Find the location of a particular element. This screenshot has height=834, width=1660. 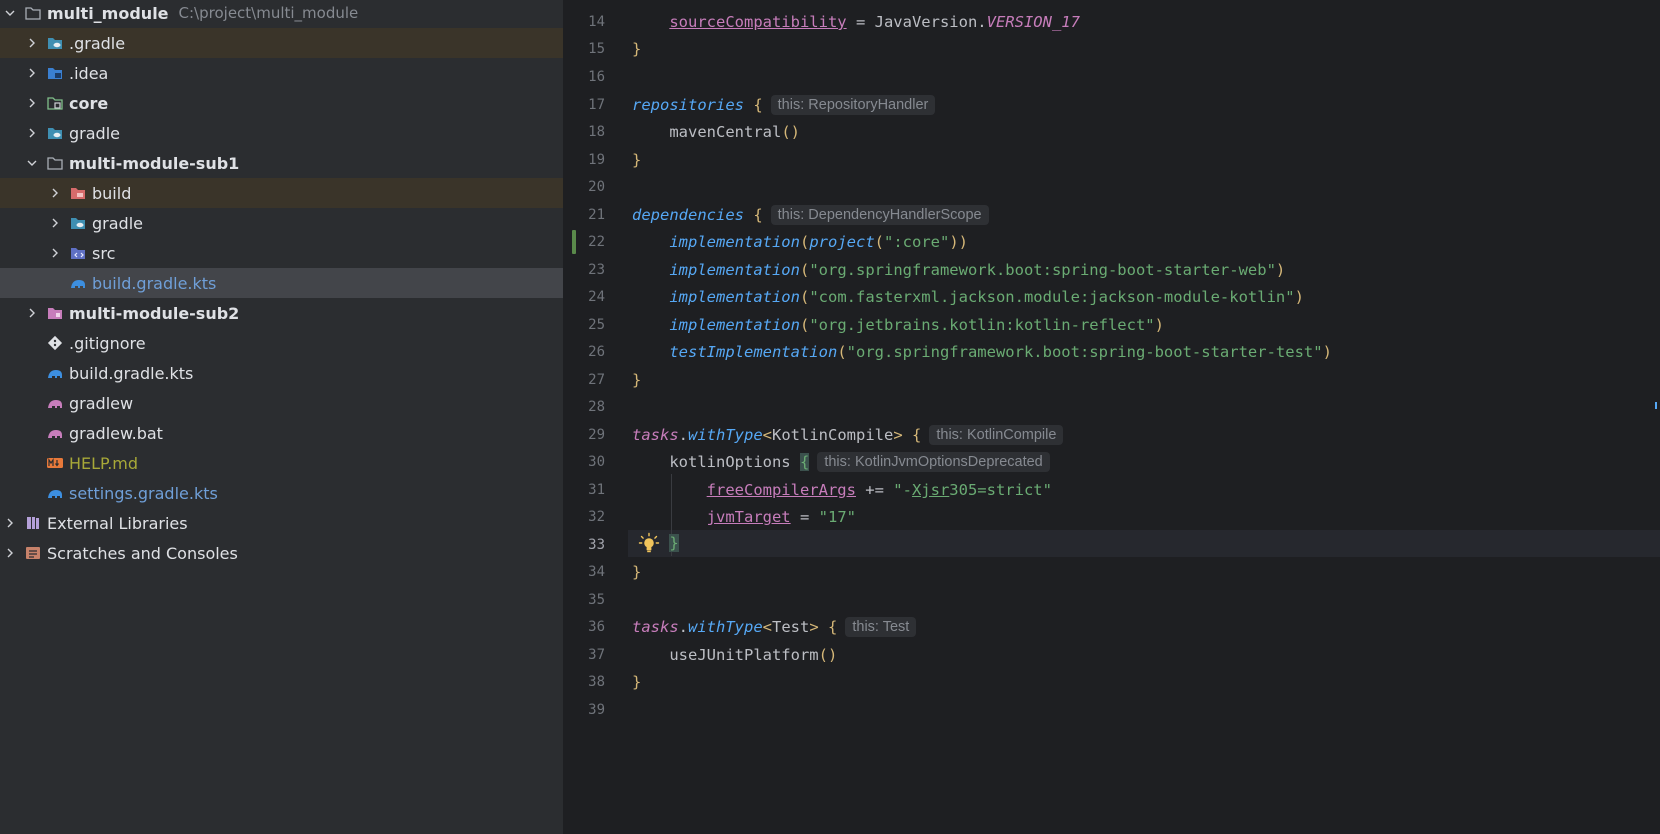

excluded-folder-icon is located at coordinates (78, 193).